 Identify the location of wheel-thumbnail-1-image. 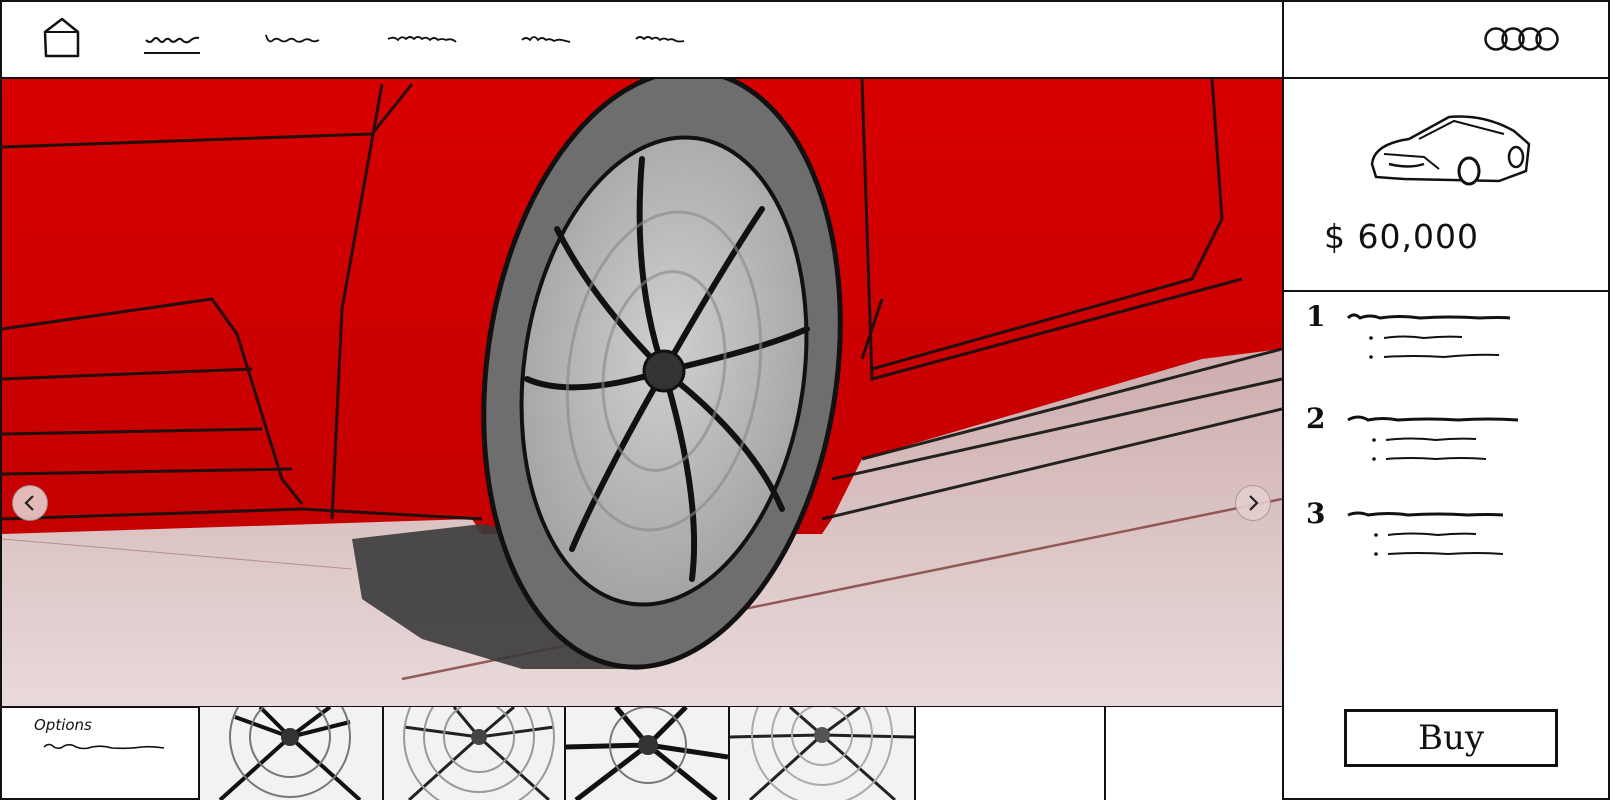
(290, 753).